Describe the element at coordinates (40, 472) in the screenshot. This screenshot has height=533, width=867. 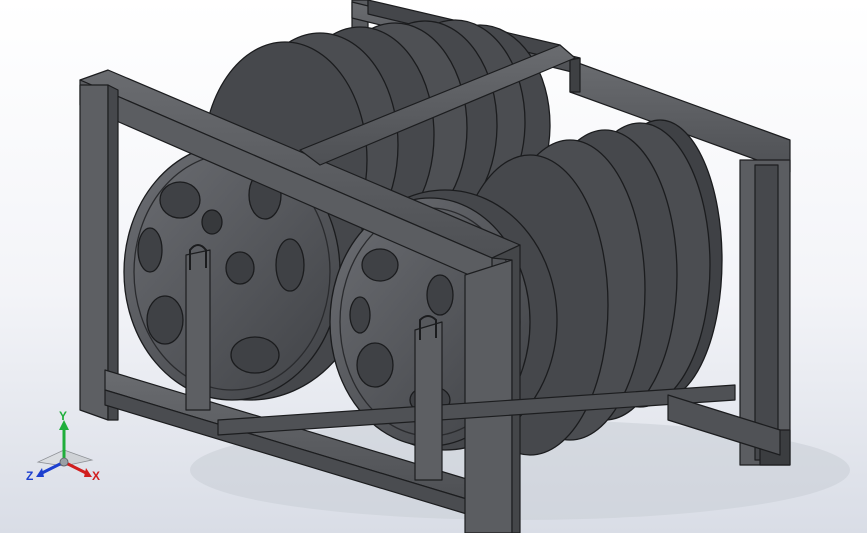
I see `z-axis-arrowhead` at that location.